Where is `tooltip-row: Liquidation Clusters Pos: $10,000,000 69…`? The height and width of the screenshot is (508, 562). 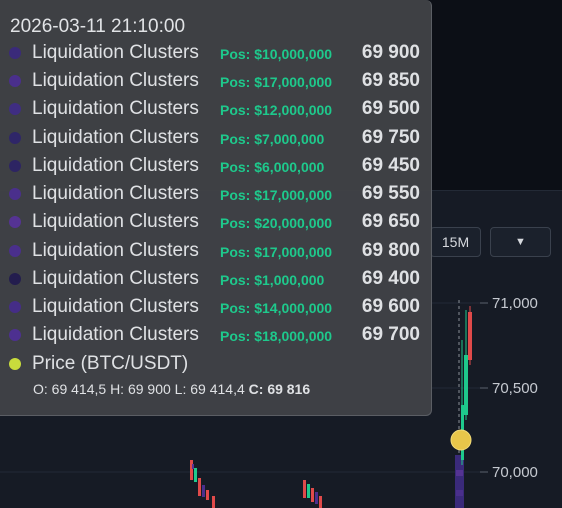 tooltip-row: Liquidation Clusters Pos: $10,000,000 69… is located at coordinates (216, 53).